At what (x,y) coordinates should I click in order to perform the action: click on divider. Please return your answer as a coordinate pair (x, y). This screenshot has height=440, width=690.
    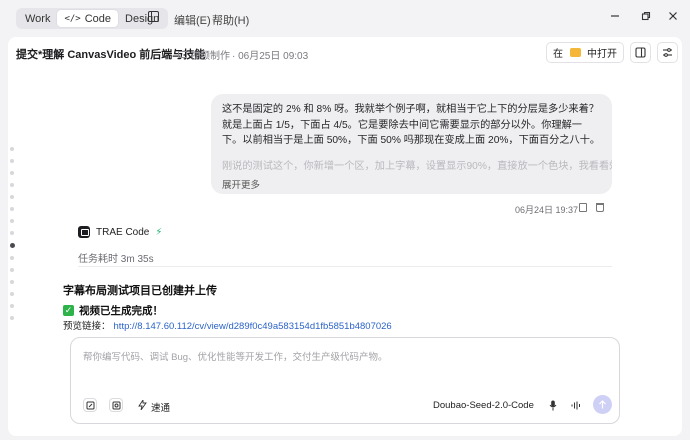
    Looking at the image, I should click on (345, 266).